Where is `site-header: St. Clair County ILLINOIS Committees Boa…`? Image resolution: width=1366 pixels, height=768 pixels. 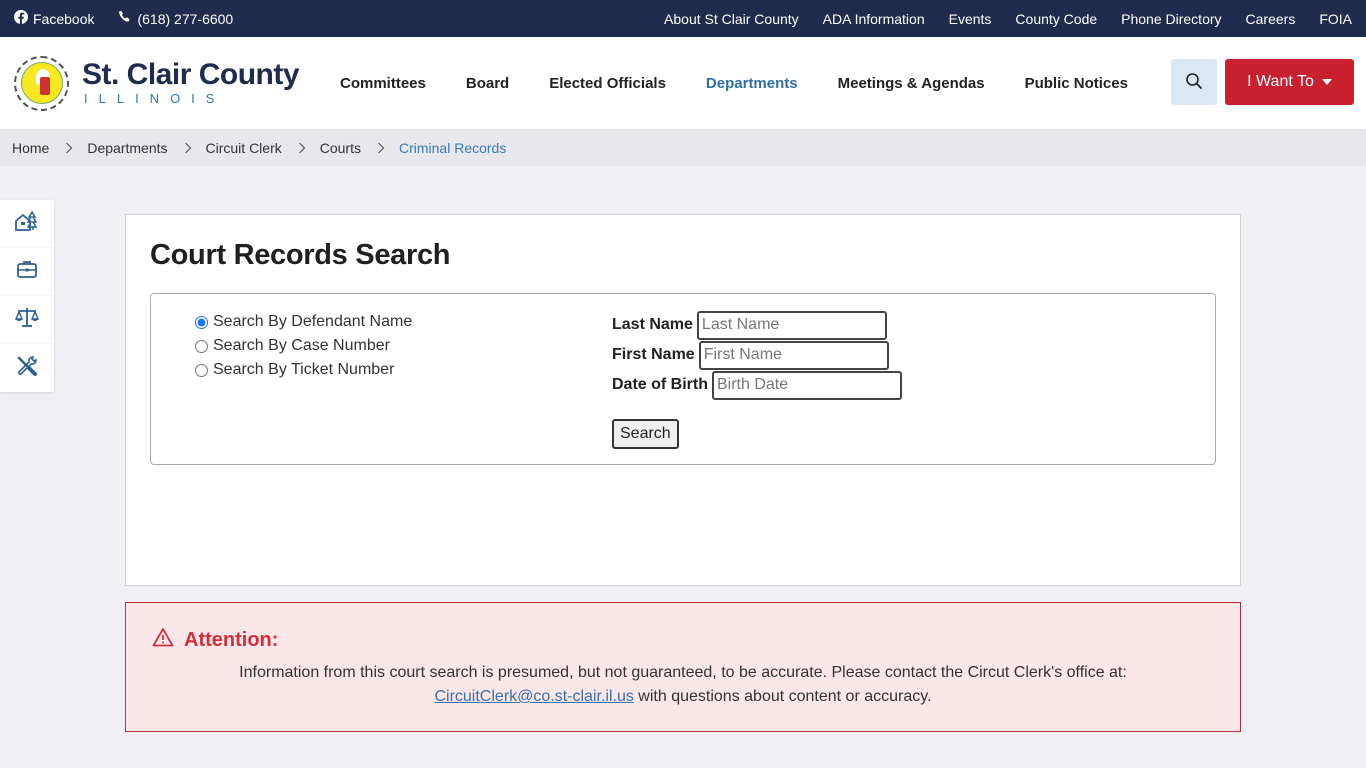
site-header: St. Clair County ILLINOIS Committees Boa… is located at coordinates (683, 83).